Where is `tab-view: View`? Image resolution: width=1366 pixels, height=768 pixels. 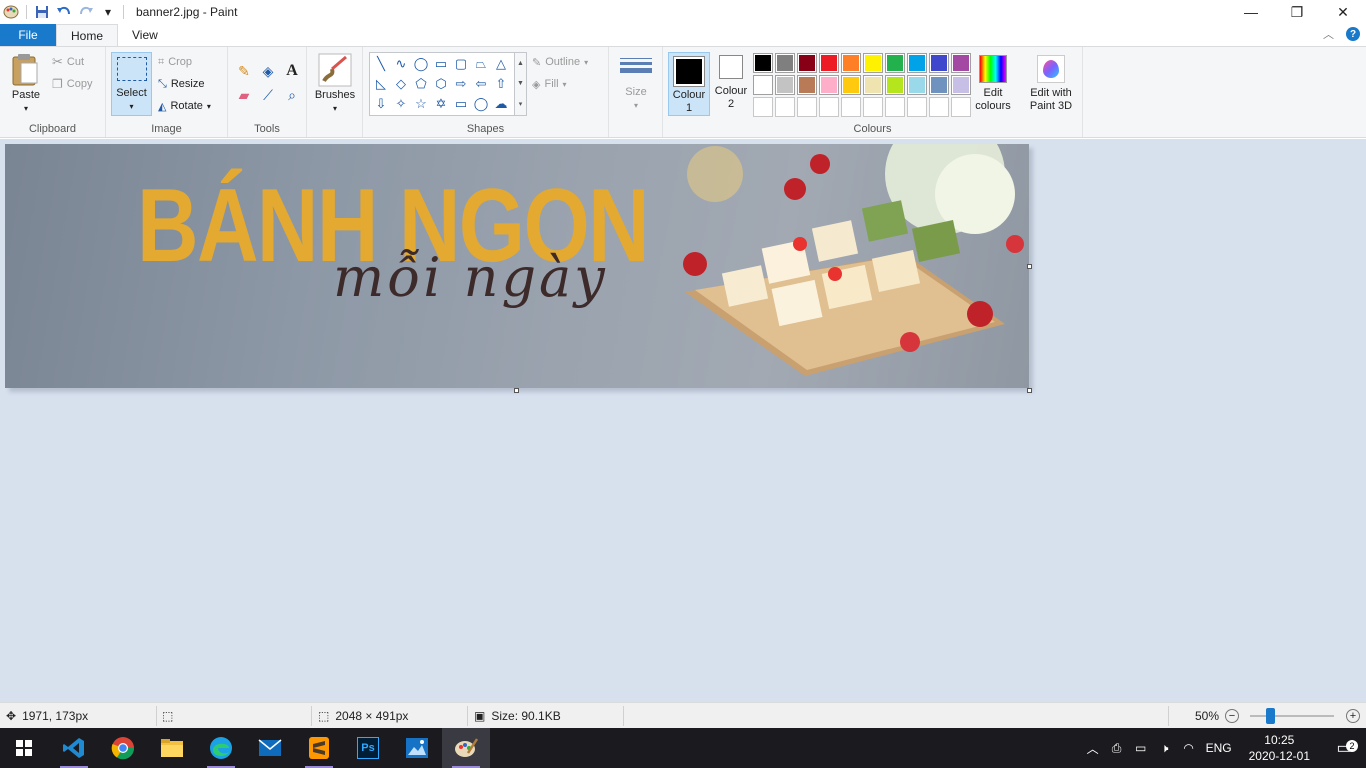 tab-view: View is located at coordinates (145, 35).